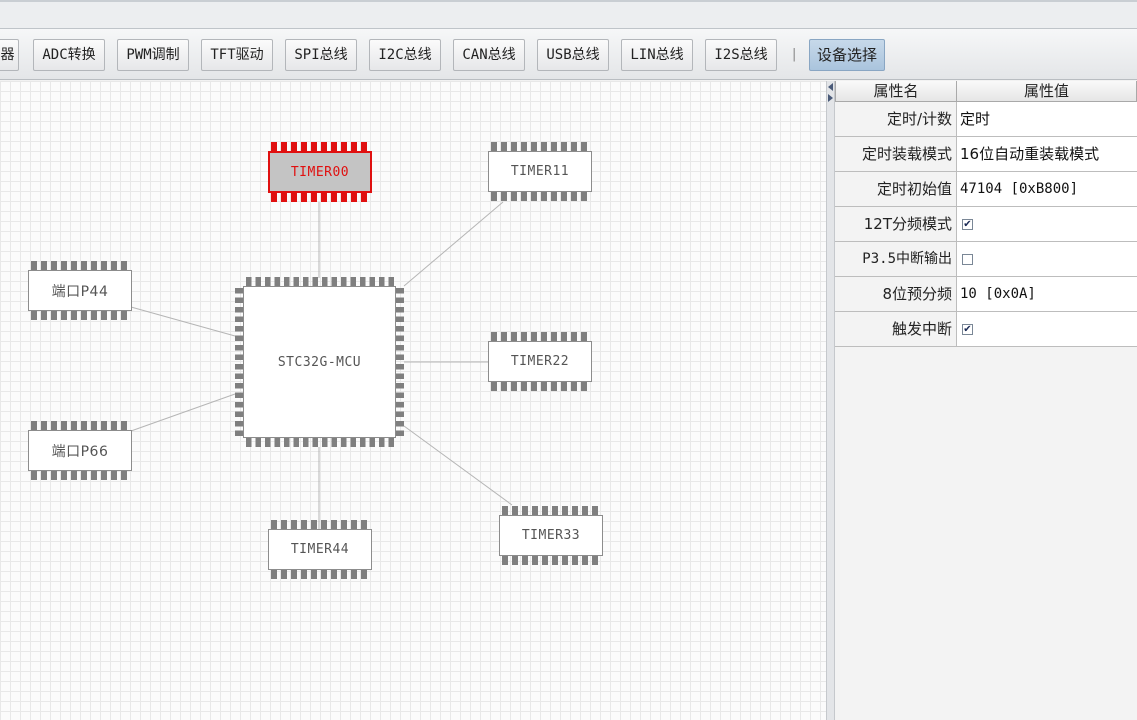 The height and width of the screenshot is (720, 1137). Describe the element at coordinates (1047, 119) in the screenshot. I see `property-value: 定时` at that location.